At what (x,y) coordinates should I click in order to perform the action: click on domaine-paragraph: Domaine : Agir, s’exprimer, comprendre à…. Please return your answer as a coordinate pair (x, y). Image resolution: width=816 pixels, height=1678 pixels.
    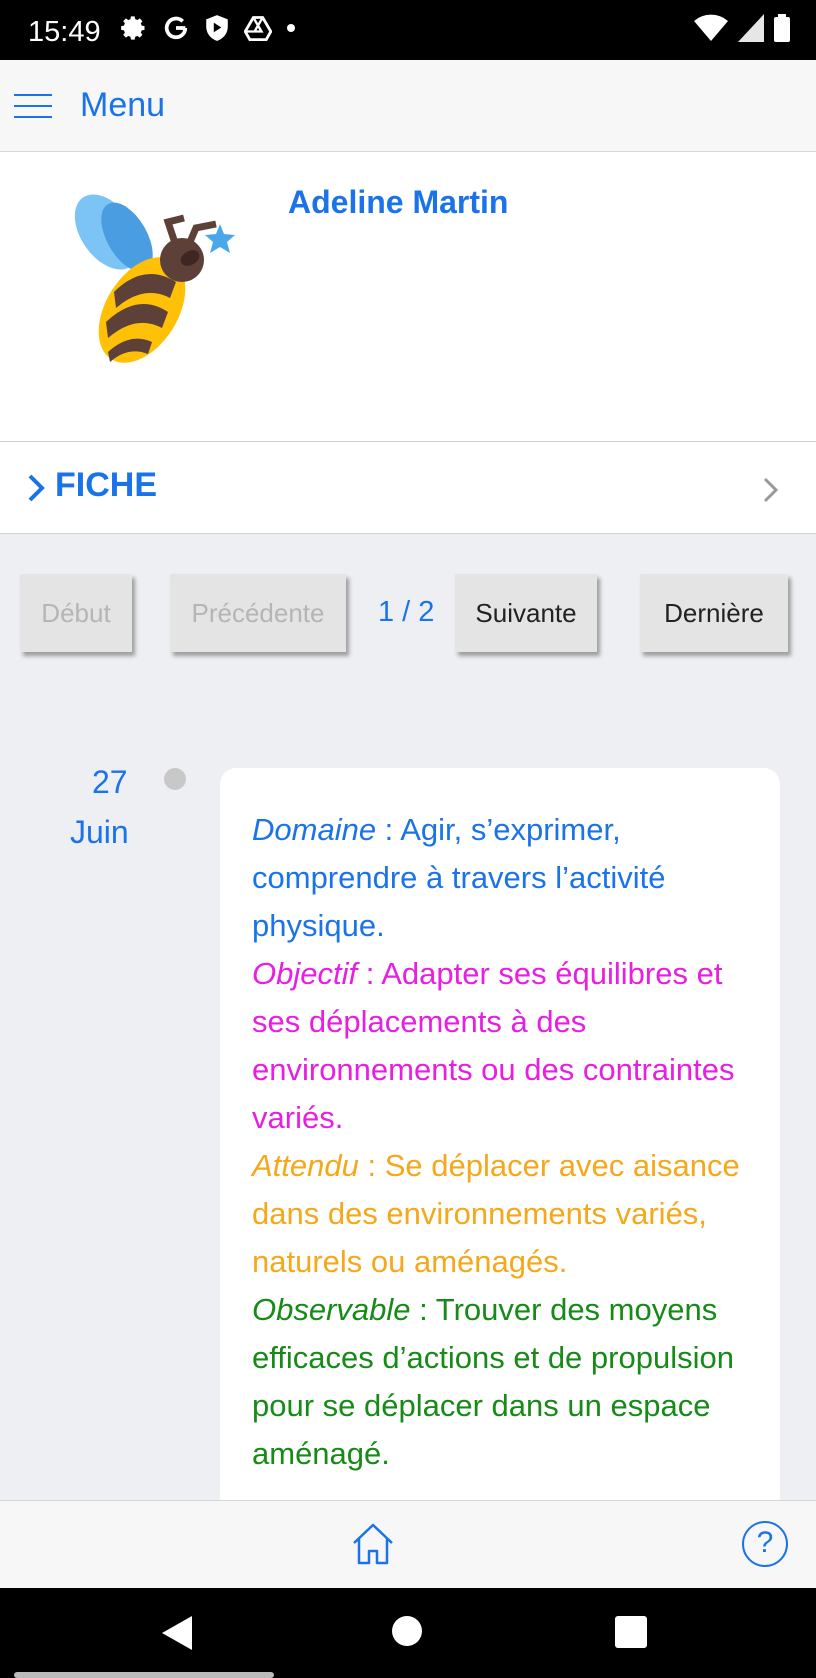
    Looking at the image, I should click on (501, 878).